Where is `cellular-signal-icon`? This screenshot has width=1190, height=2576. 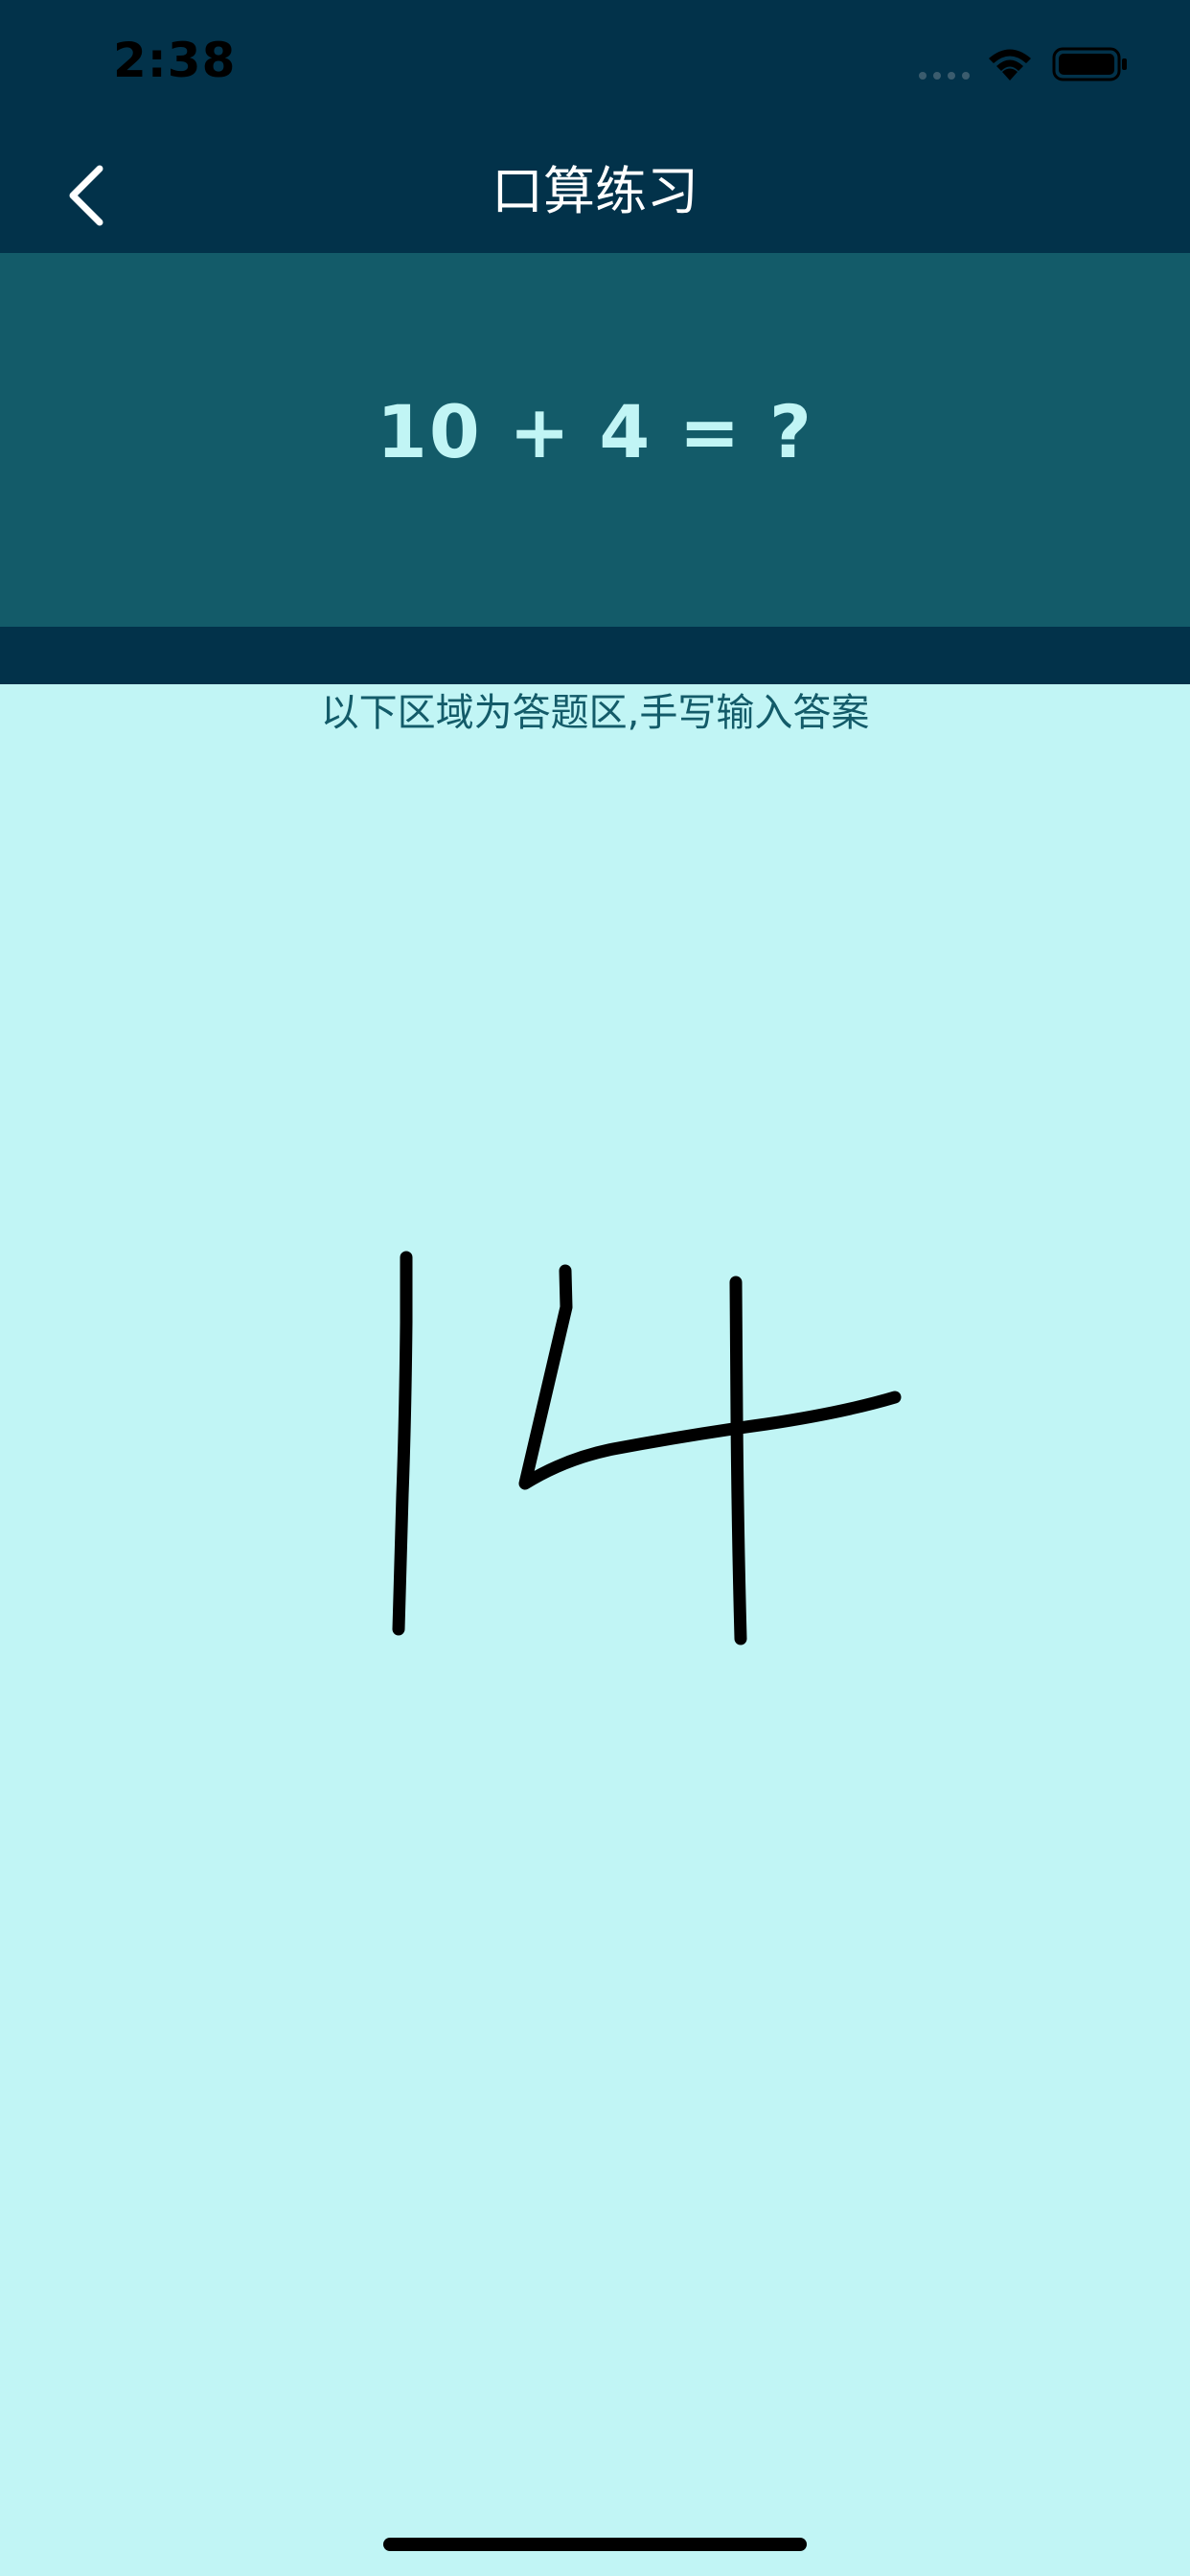 cellular-signal-icon is located at coordinates (945, 76).